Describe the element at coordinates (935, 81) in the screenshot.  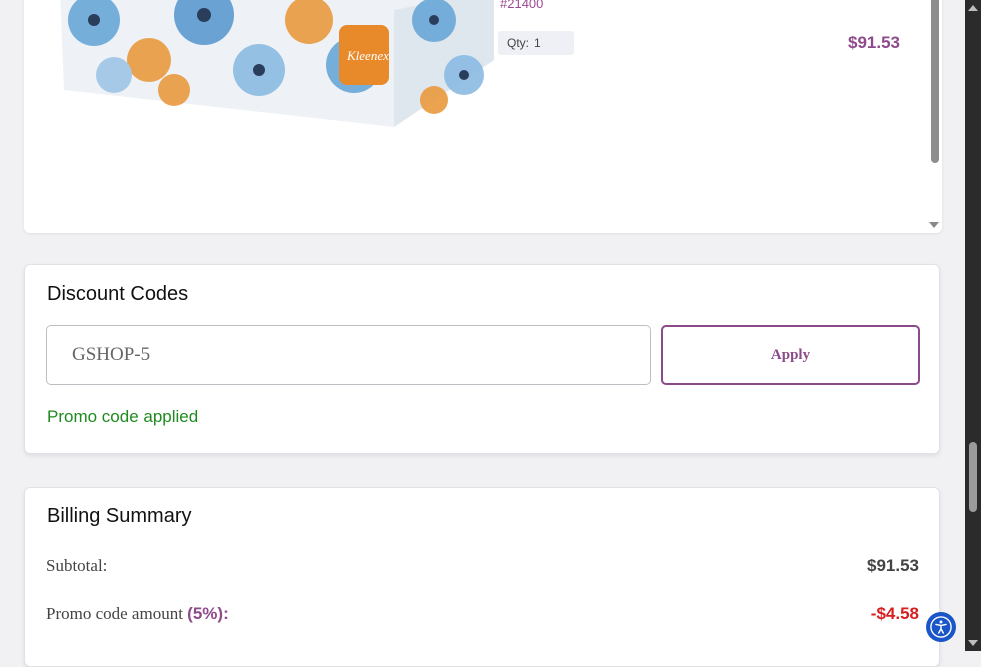
I see `cart-scrollbar-thumb` at that location.